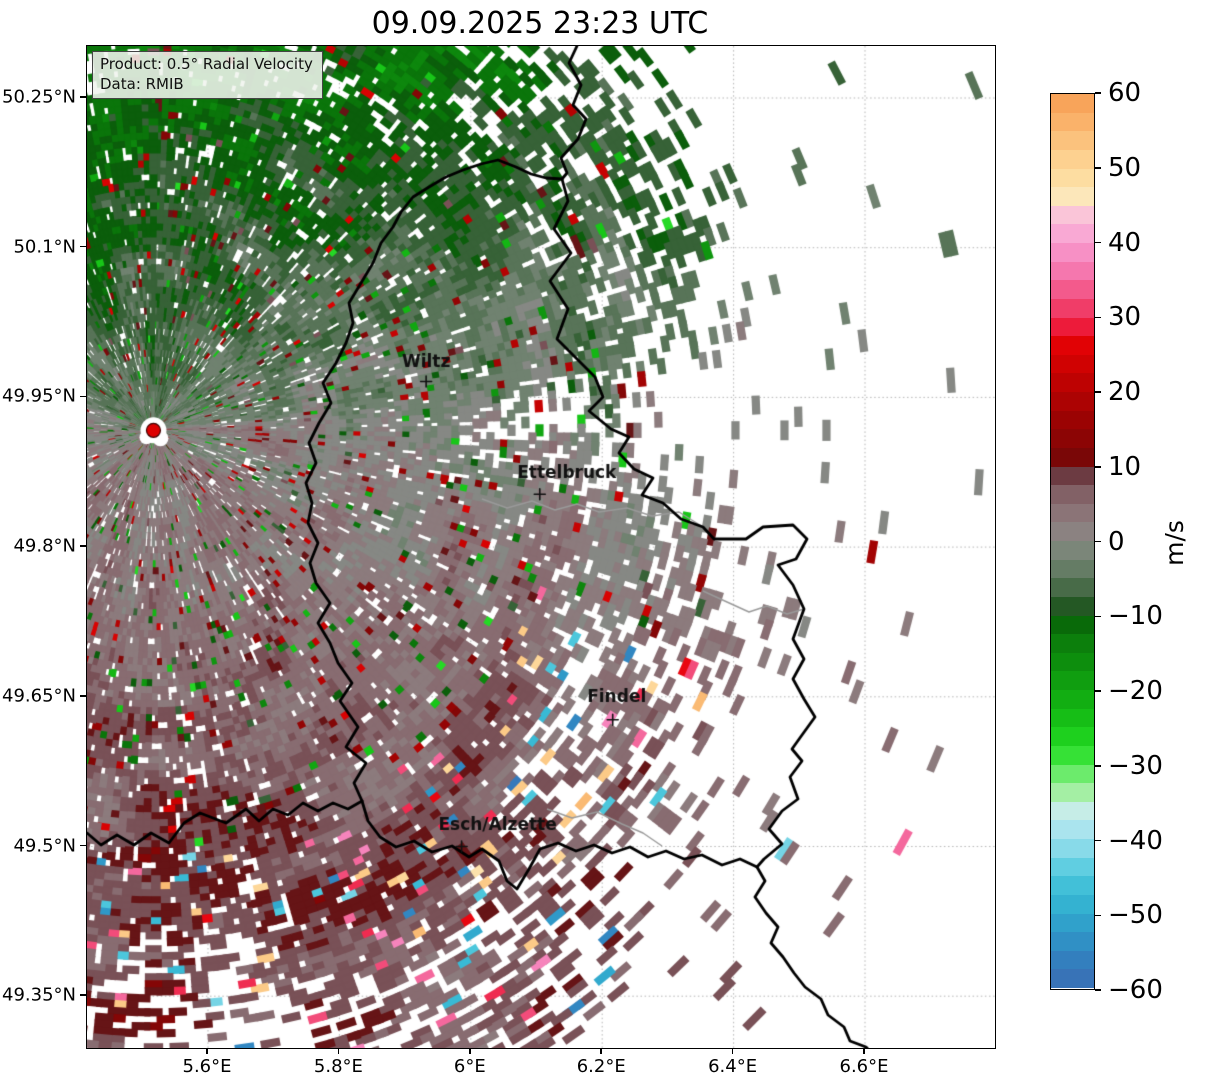 The height and width of the screenshot is (1081, 1207). Describe the element at coordinates (540, 23) in the screenshot. I see `figure-title: 09.09.2025 23:23 UTC` at that location.